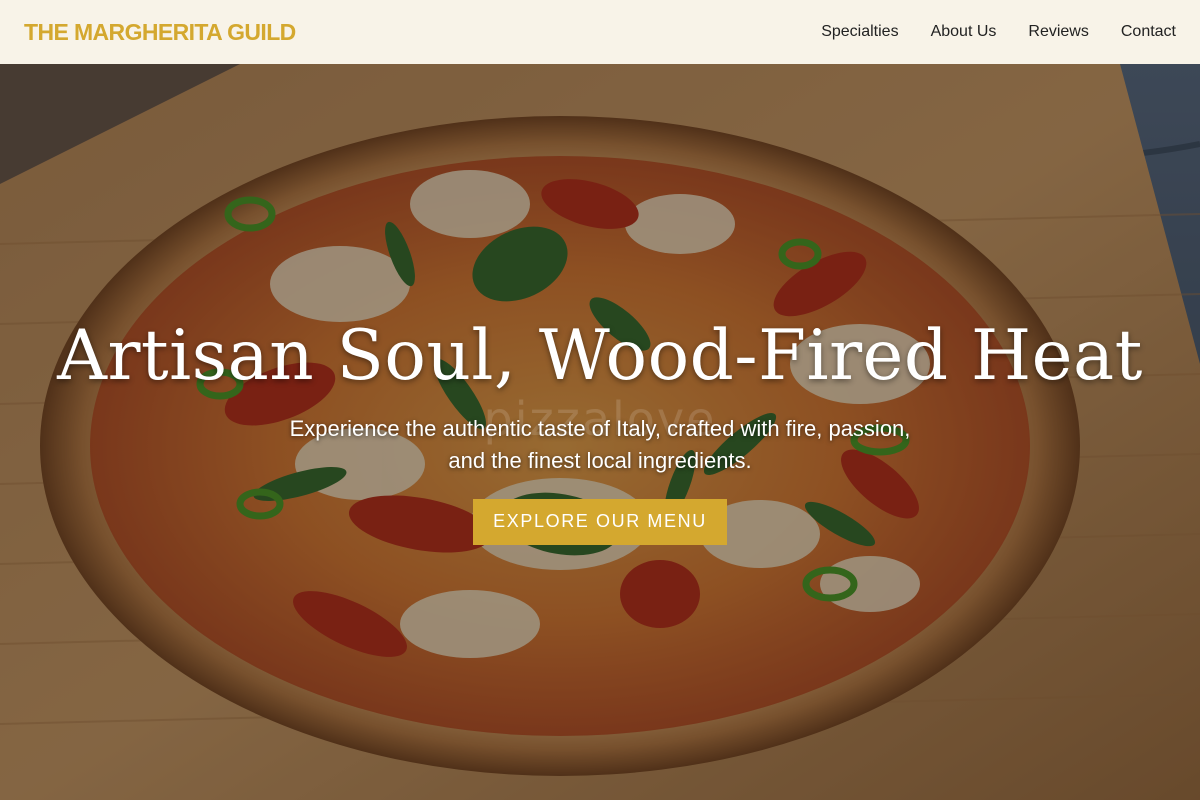 This screenshot has height=800, width=1200. Describe the element at coordinates (160, 32) in the screenshot. I see `site-logo: THE MARGHERITA GUILD` at that location.